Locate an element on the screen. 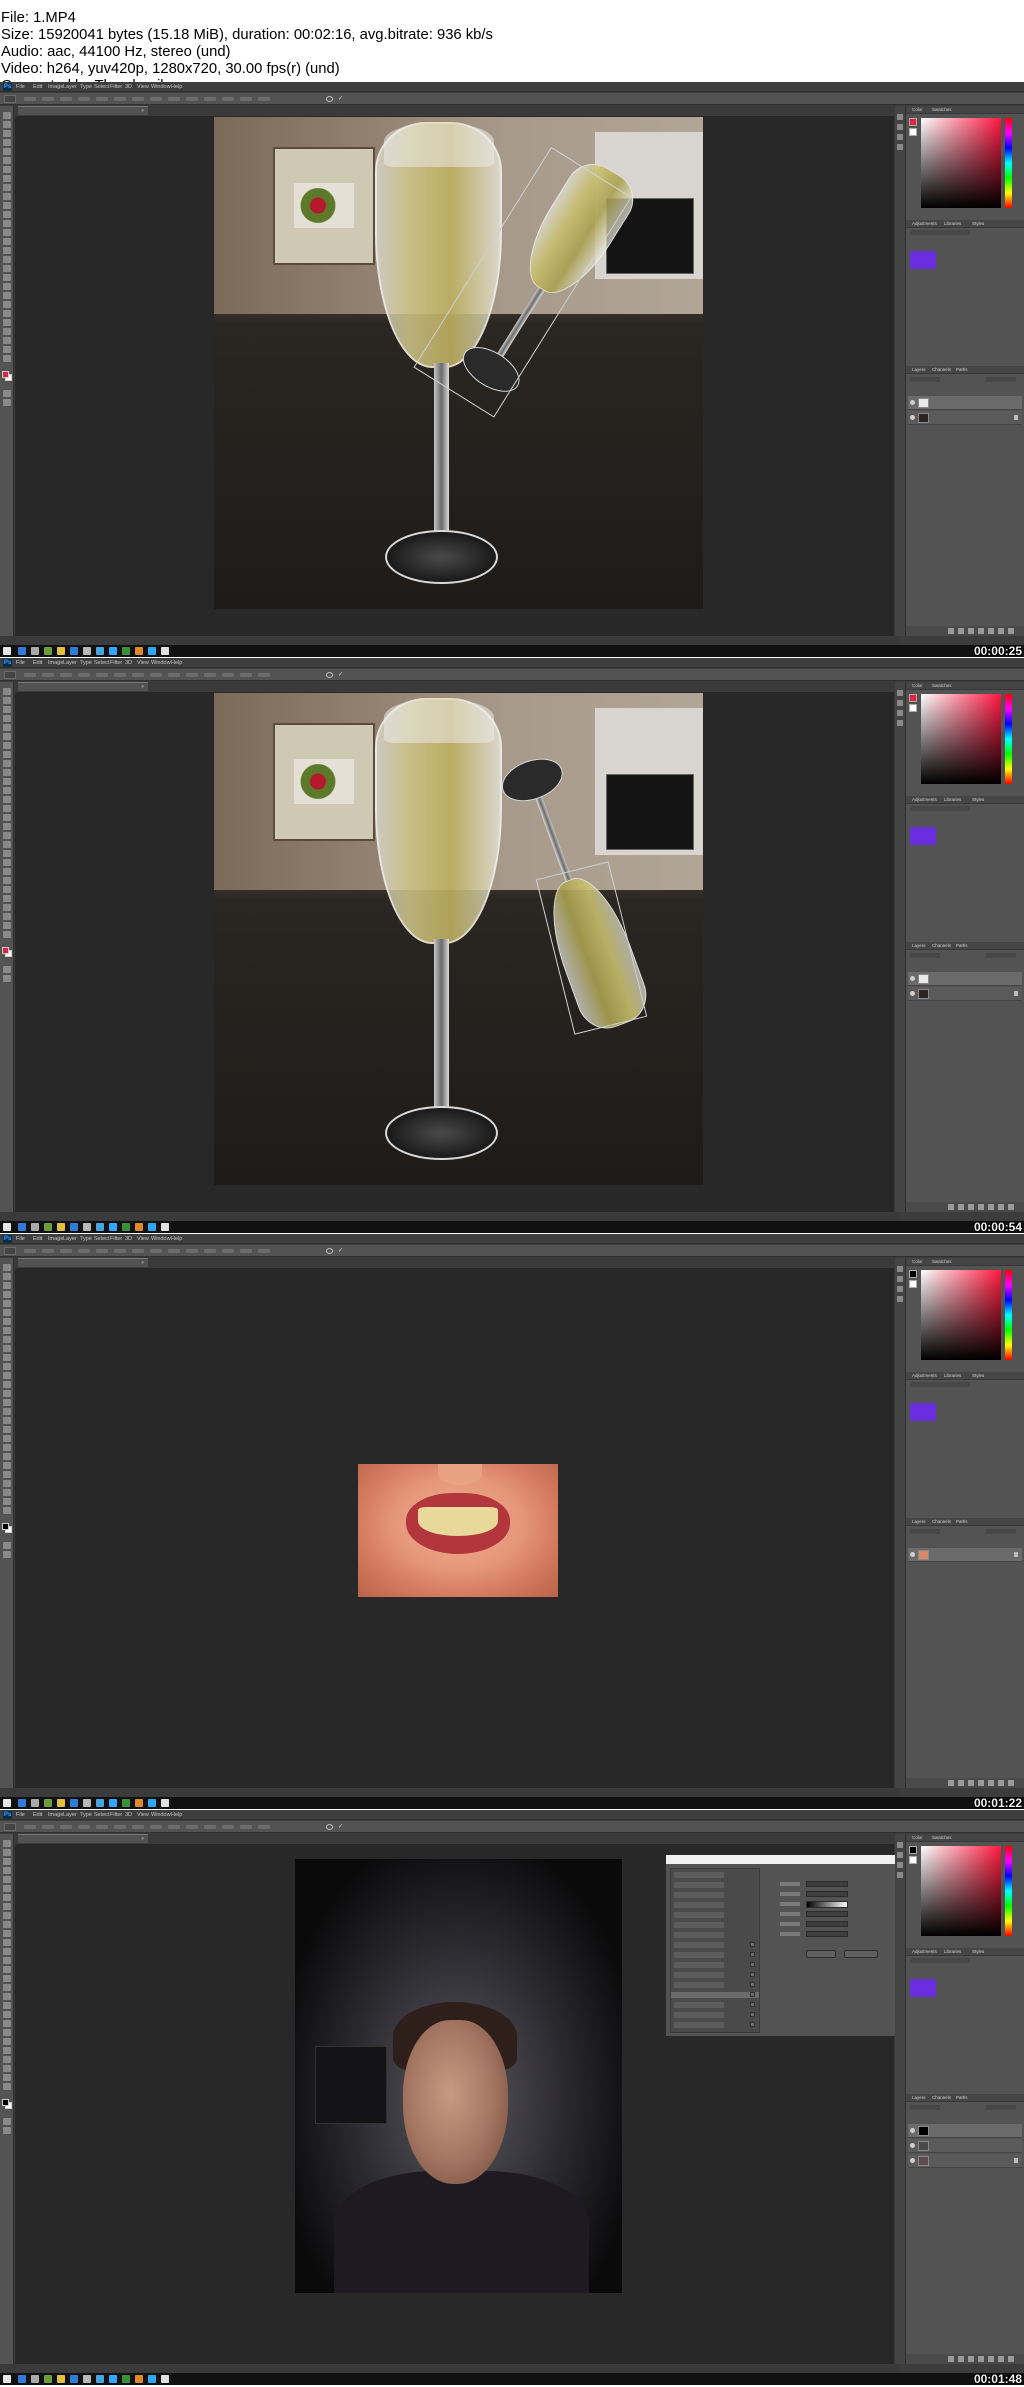  tab-channels: Channels is located at coordinates (941, 2098).